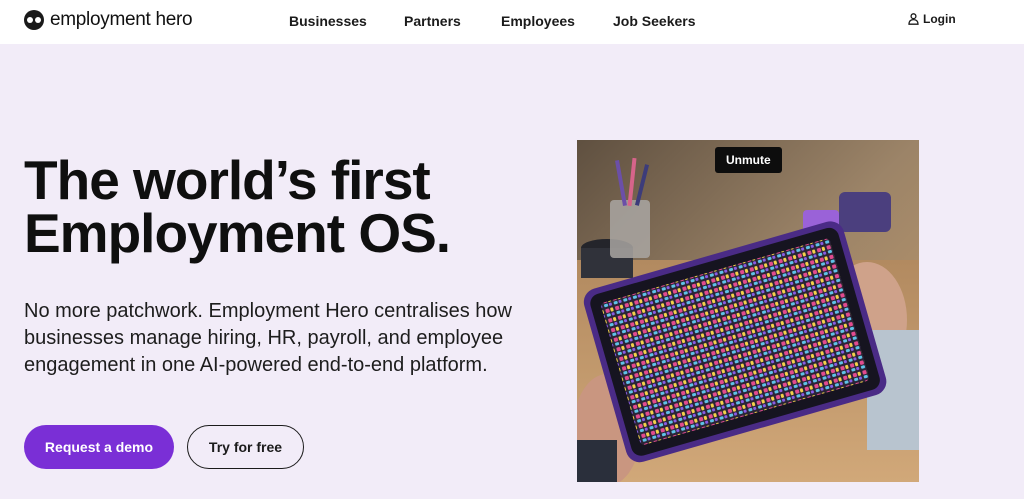  I want to click on logo-mark-icon, so click(34, 20).